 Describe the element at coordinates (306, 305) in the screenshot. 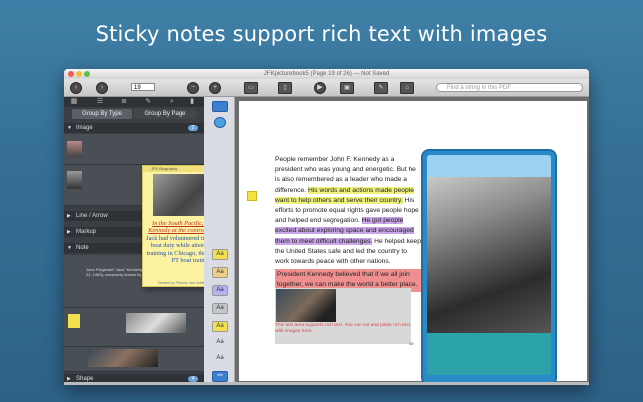

I see `graduates-photo` at that location.